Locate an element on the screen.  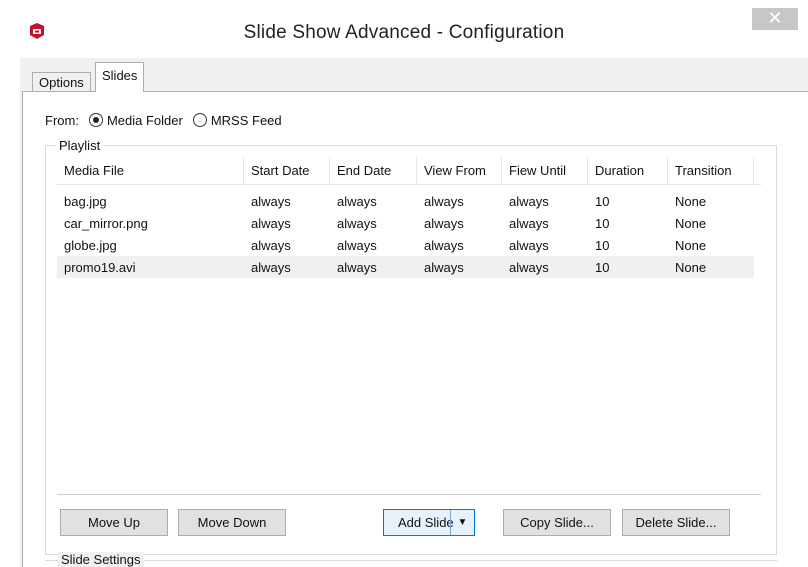
add-slide-button: Add Slide ▼ is located at coordinates (429, 522).